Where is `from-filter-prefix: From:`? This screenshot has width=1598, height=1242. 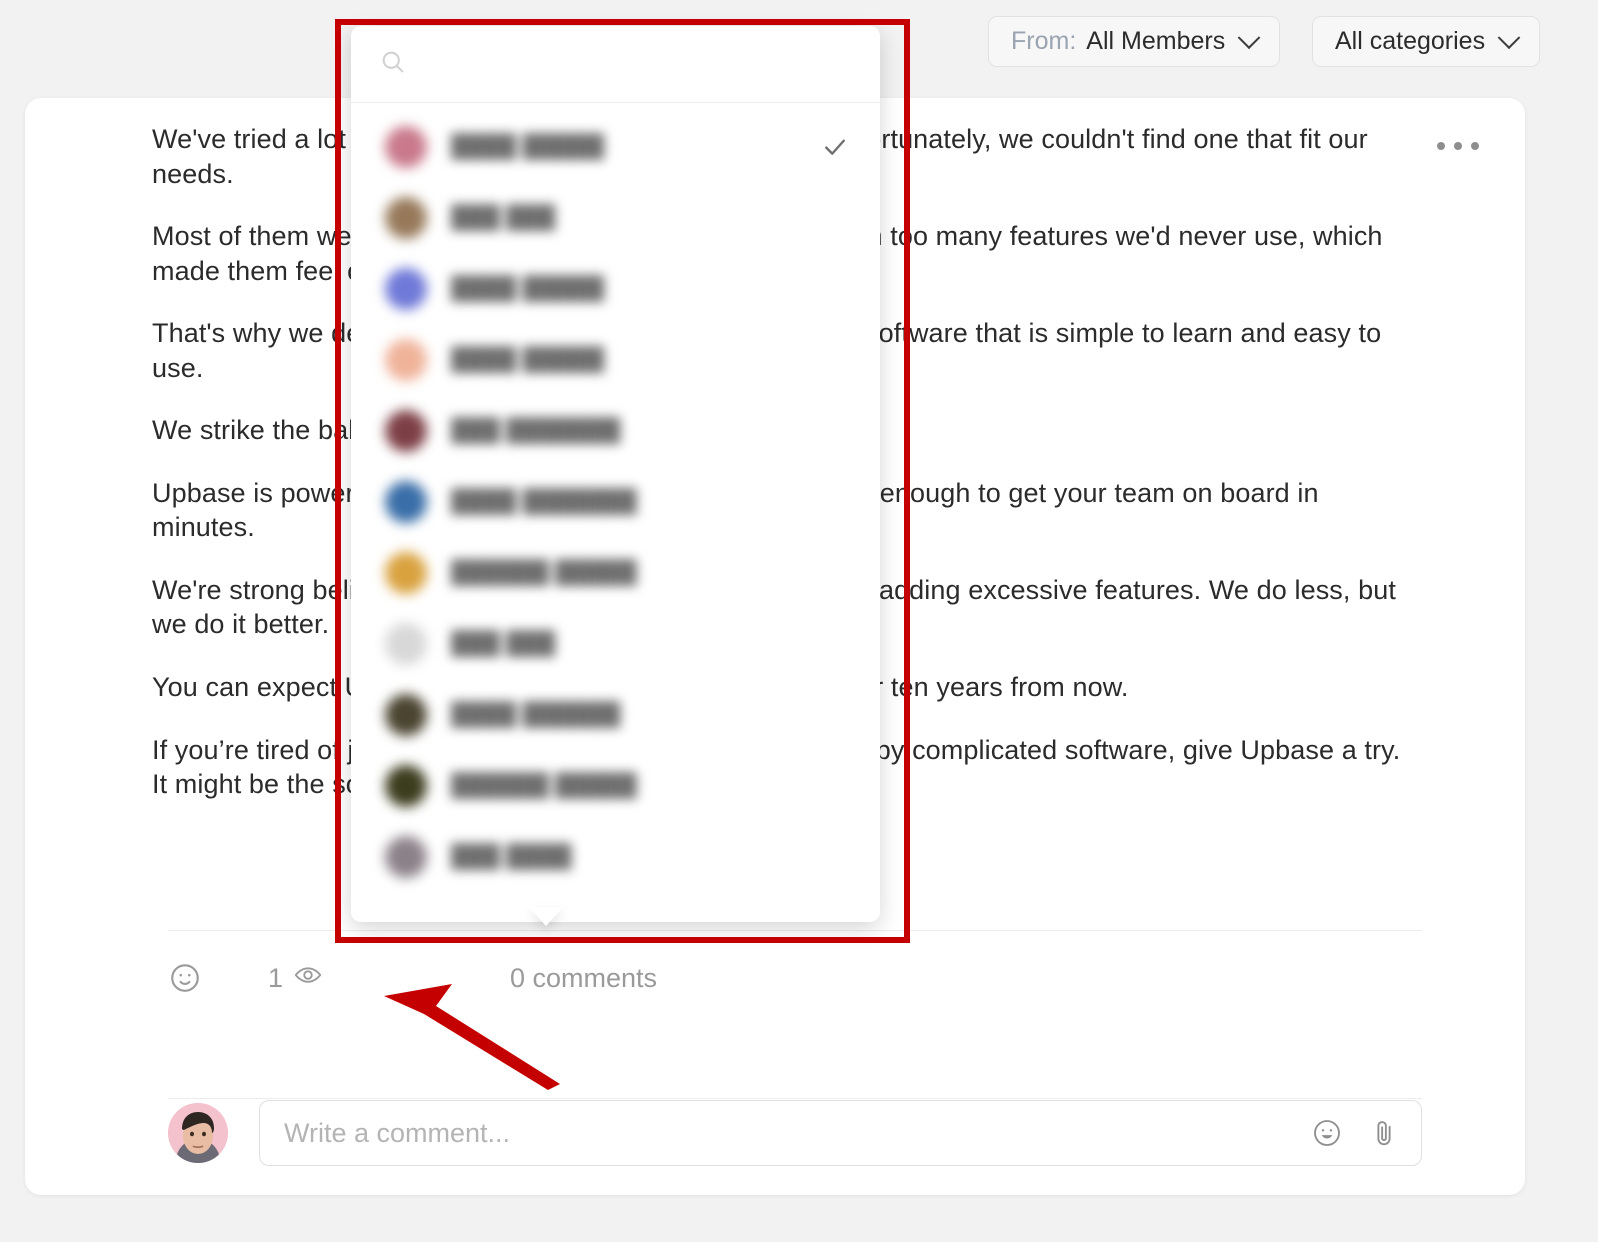 from-filter-prefix: From: is located at coordinates (1044, 41).